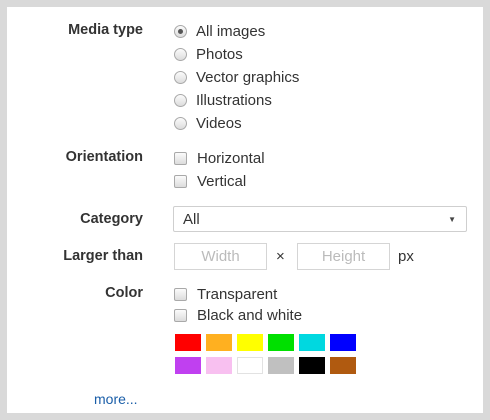 Image resolution: width=490 pixels, height=420 pixels. I want to click on option-label: Photos, so click(219, 54).